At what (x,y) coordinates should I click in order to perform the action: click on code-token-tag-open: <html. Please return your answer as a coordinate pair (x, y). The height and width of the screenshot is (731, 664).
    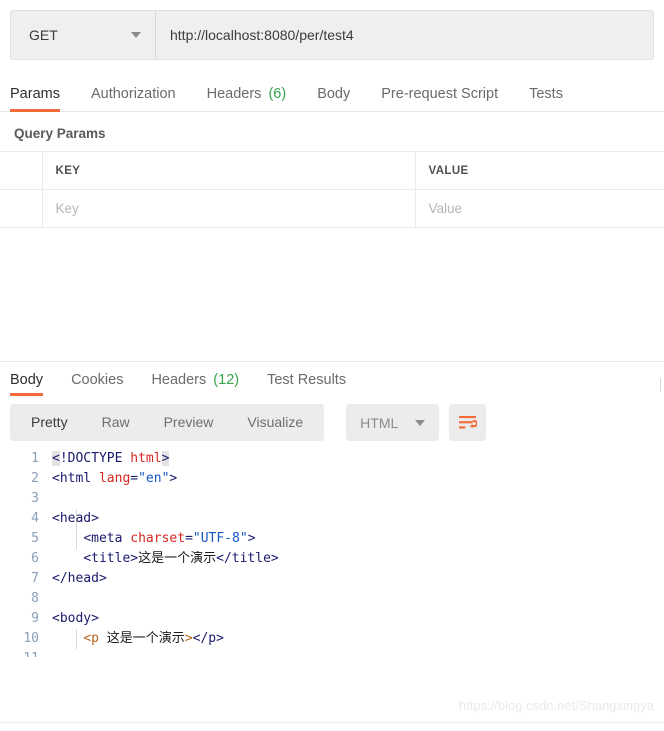
    Looking at the image, I should click on (72, 478).